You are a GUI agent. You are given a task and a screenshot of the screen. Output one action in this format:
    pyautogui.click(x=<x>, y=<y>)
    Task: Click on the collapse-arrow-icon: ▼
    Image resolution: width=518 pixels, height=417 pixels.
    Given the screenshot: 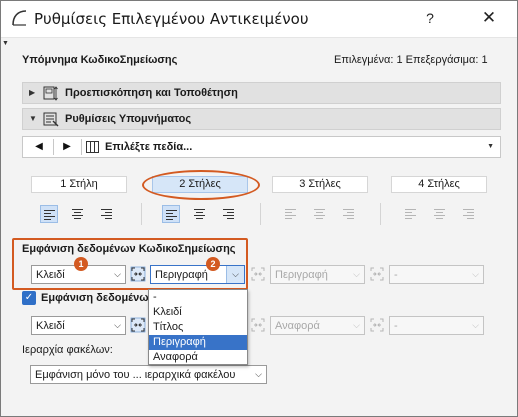 What is the action you would take?
    pyautogui.click(x=33, y=118)
    